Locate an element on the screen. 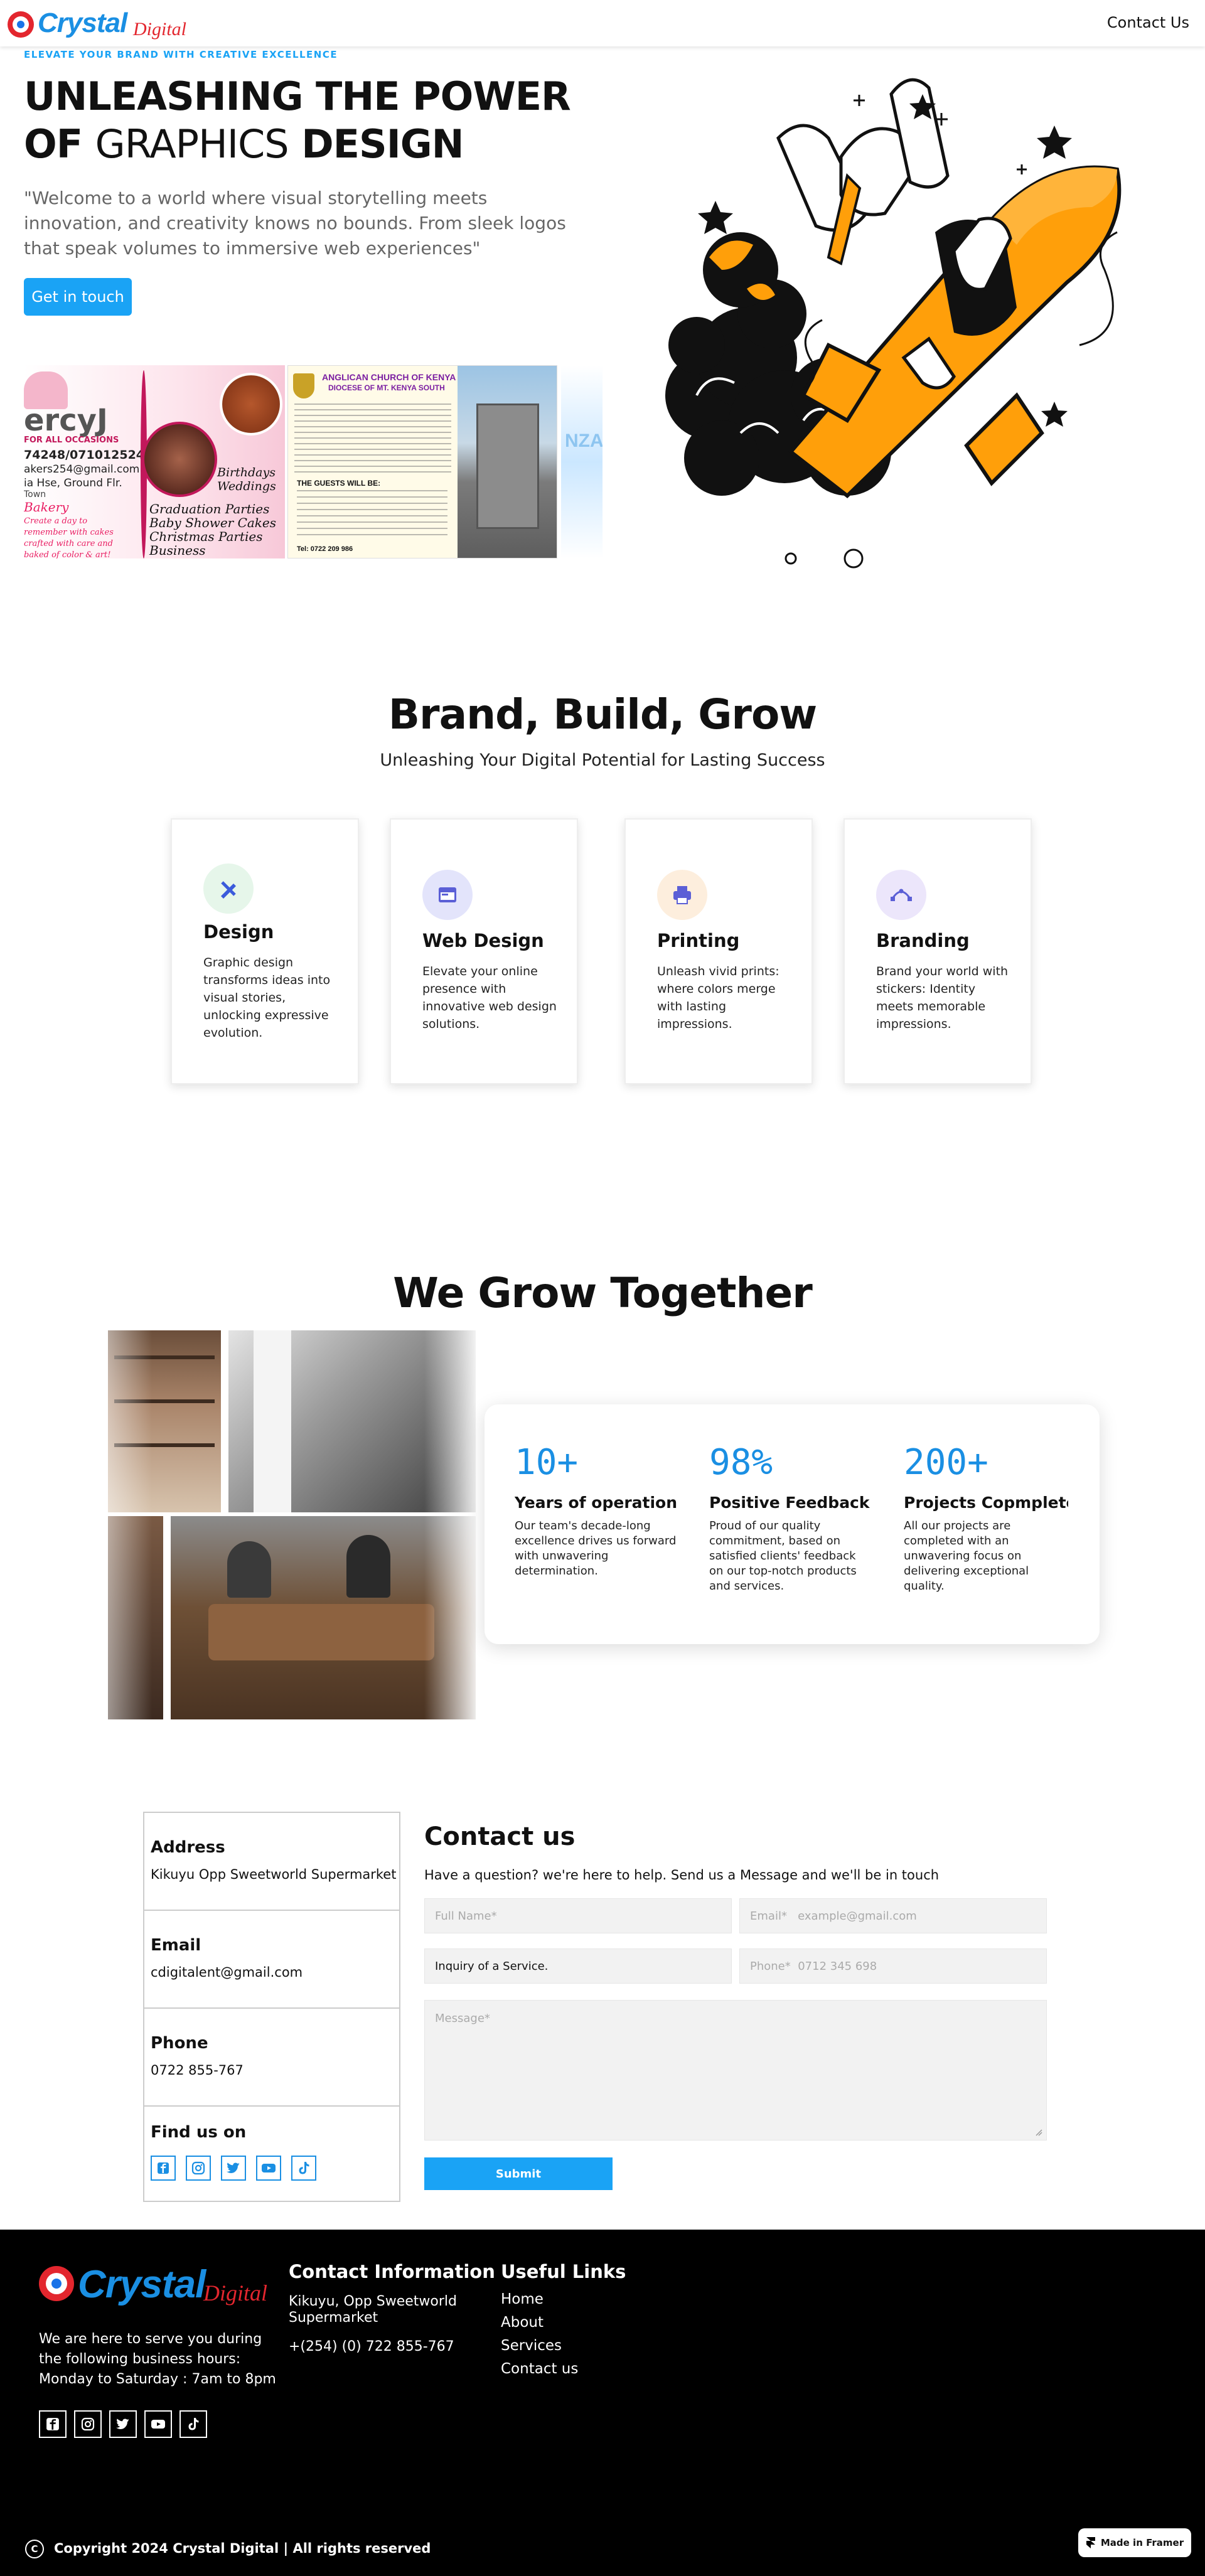  bezier-pen-icon is located at coordinates (901, 895).